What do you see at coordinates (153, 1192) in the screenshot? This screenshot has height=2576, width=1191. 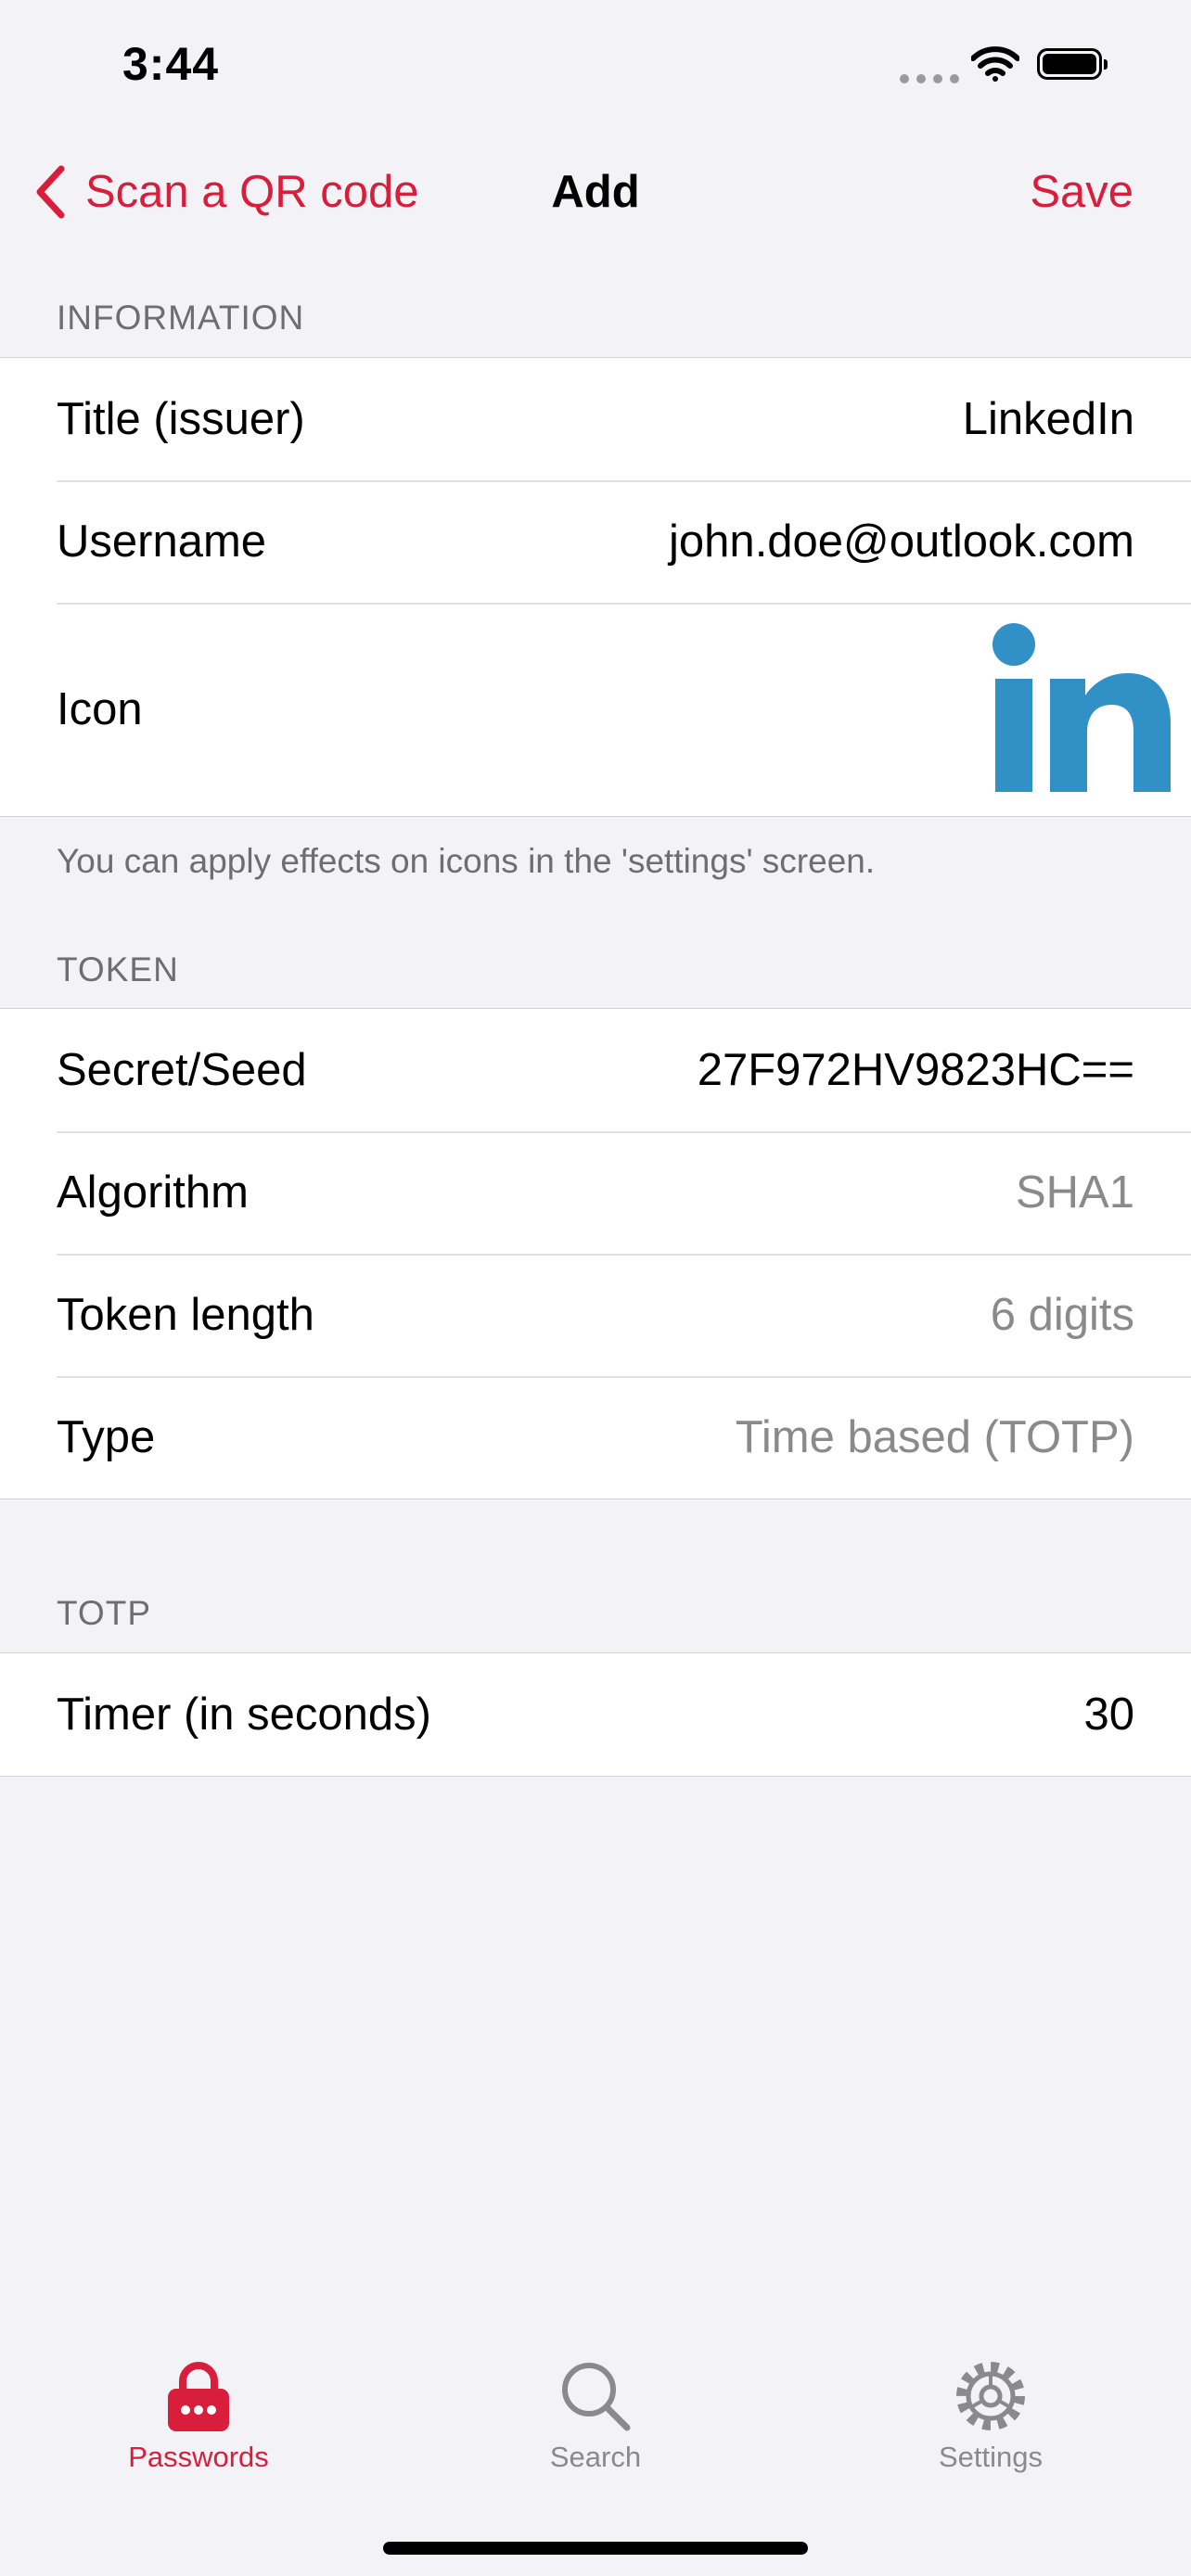 I see `algorithm-label: Algorithm` at bounding box center [153, 1192].